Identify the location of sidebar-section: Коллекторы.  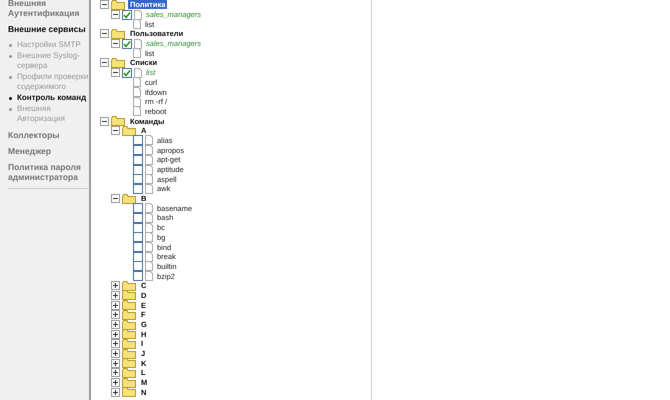
(48, 135).